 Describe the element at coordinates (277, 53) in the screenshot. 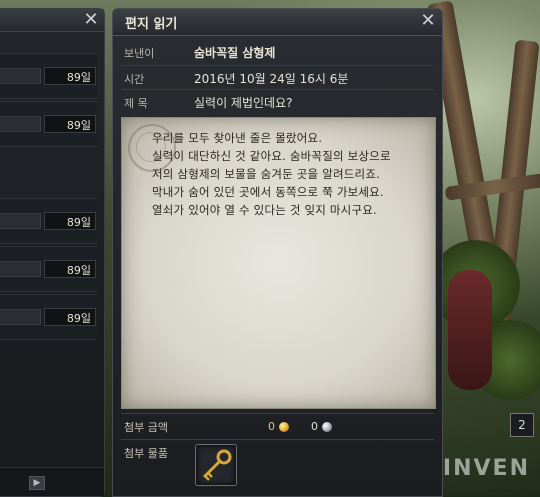

I see `sender-row: 보낸이 숨바꼭질 삼형제` at that location.